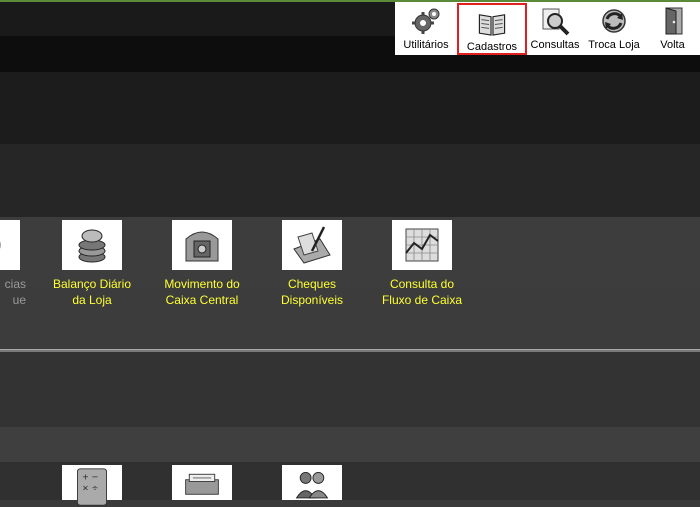 The image size is (700, 507). What do you see at coordinates (492, 47) in the screenshot?
I see `cadastros-label: Cadastros` at bounding box center [492, 47].